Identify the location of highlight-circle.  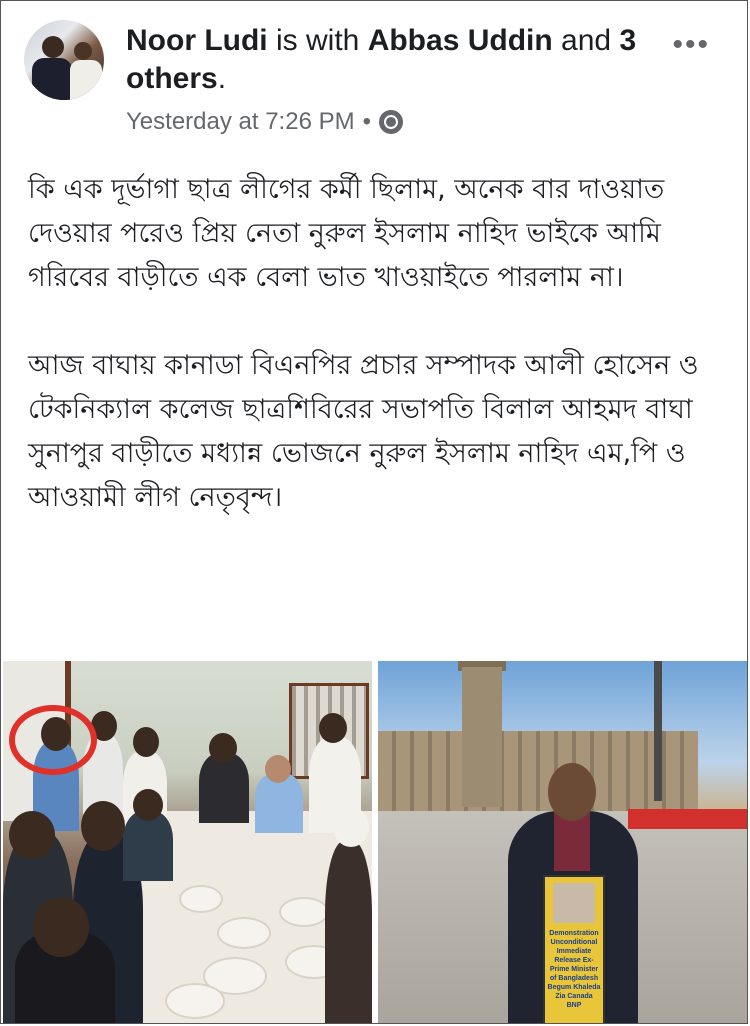
(53, 740).